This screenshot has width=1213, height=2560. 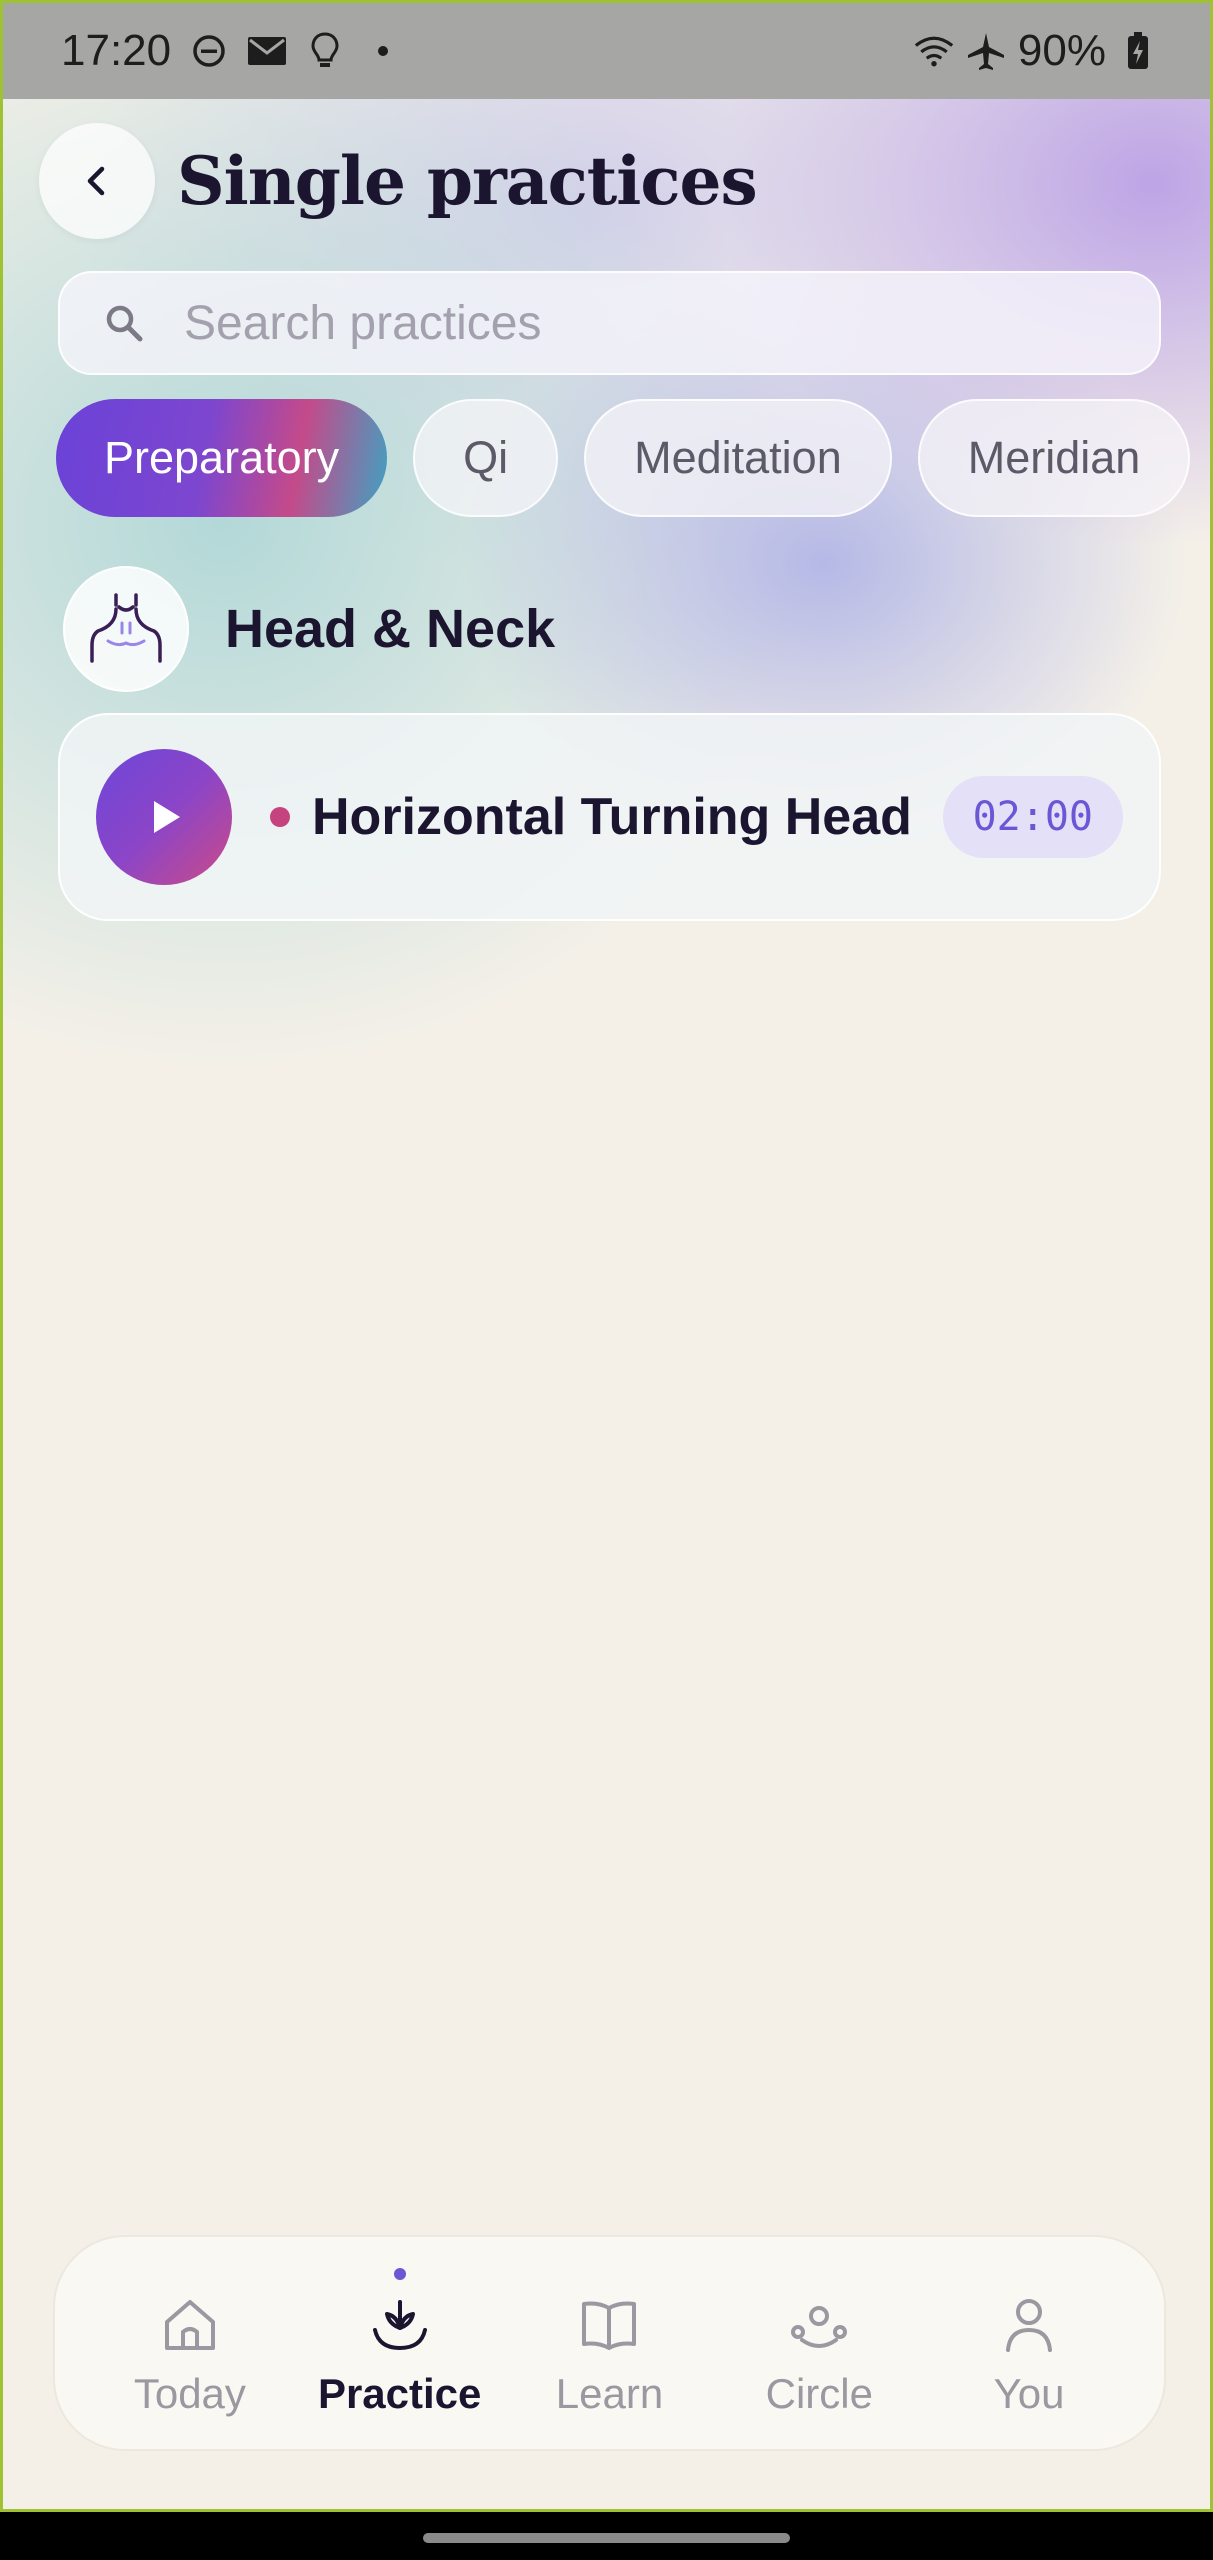 I want to click on dot-icon, so click(x=383, y=51).